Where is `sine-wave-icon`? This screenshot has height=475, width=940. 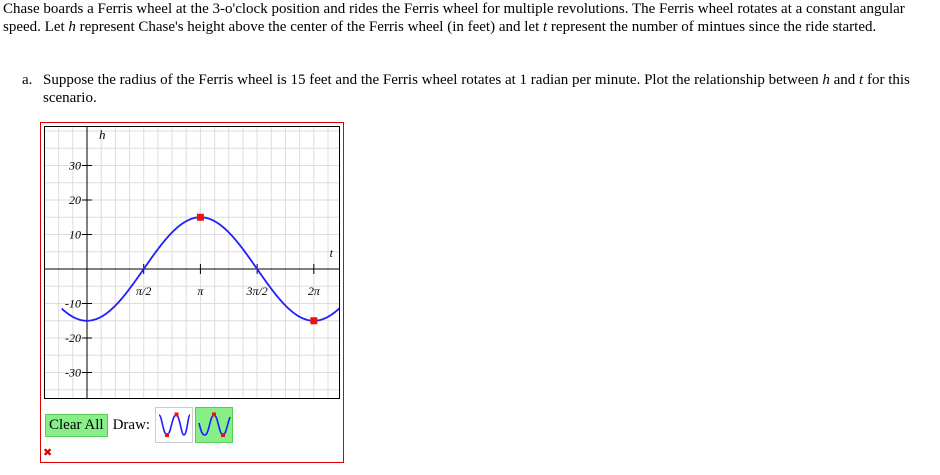 sine-wave-icon is located at coordinates (174, 424).